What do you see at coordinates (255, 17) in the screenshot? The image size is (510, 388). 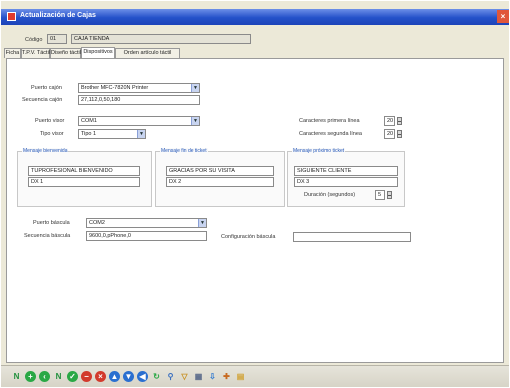 I see `title-bar: Actualización de Cajas ×` at bounding box center [255, 17].